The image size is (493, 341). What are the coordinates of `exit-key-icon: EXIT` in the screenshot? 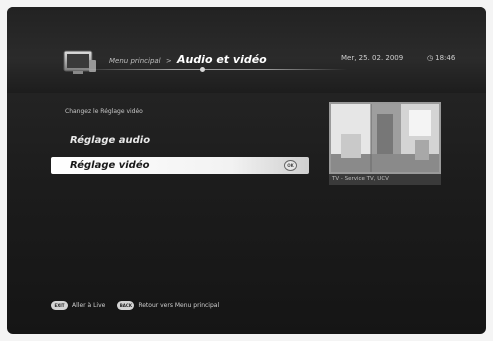 It's located at (59, 305).